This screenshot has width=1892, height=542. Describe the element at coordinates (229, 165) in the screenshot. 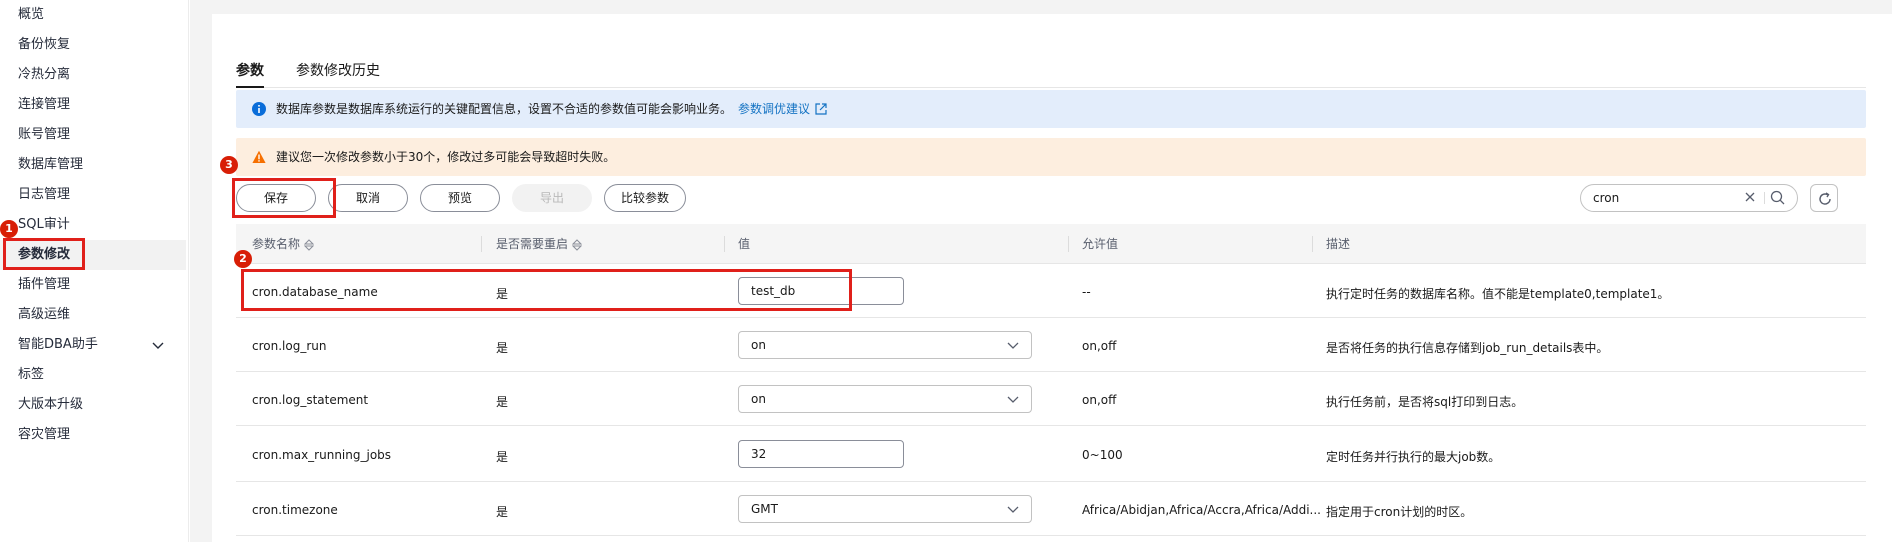

I see `annotation-badge-3: 3` at that location.